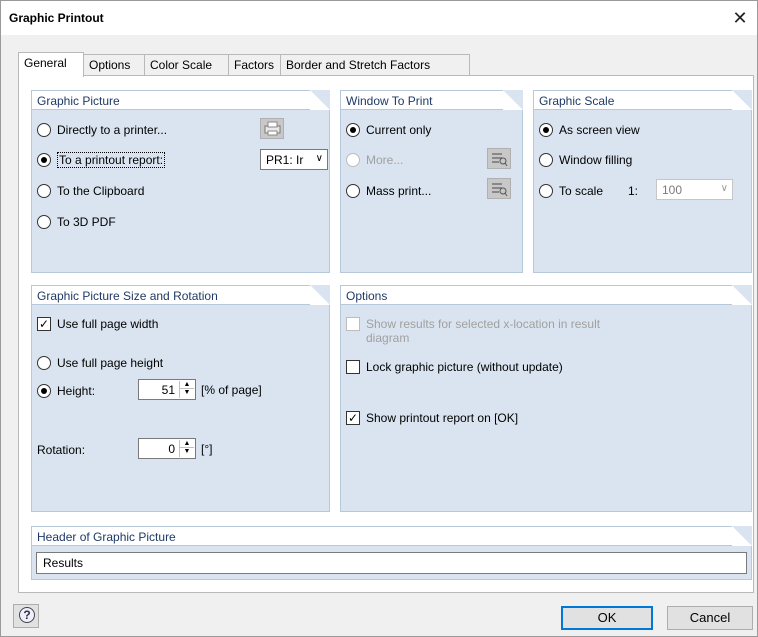 The width and height of the screenshot is (758, 637). Describe the element at coordinates (127, 296) in the screenshot. I see `group-title: Graphic Picture Size and Rotation` at that location.